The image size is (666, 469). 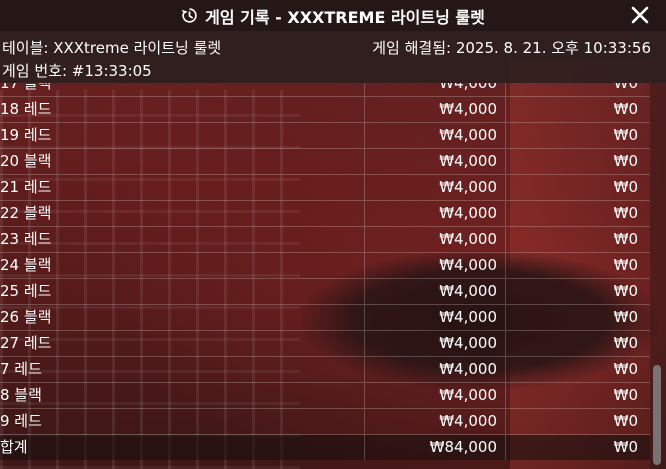 I want to click on table-row: 22 블랙 ₩4,000 ₩0, so click(x=325, y=214).